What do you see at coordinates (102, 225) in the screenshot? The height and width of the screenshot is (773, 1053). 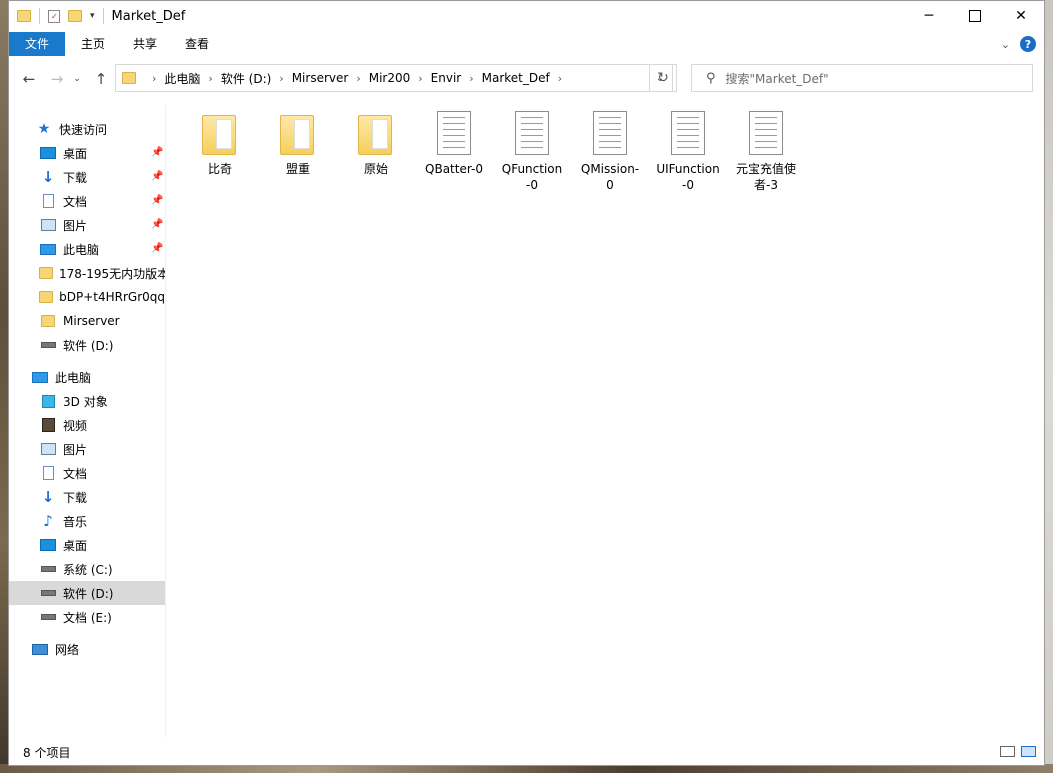 I see `sidebar-item-pictures: 图片` at bounding box center [102, 225].